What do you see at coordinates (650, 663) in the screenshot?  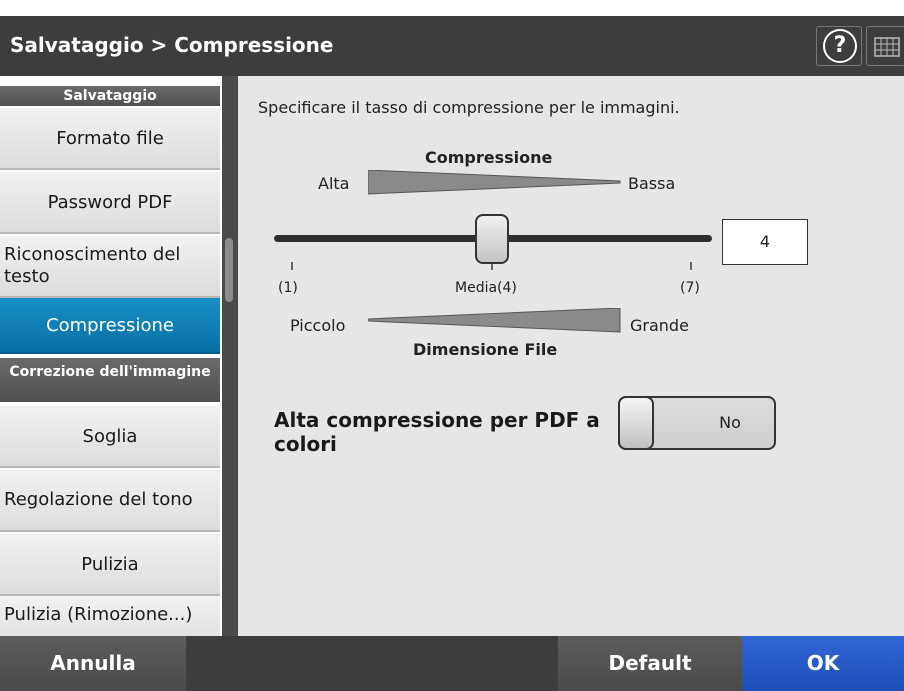 I see `default-button: Default` at bounding box center [650, 663].